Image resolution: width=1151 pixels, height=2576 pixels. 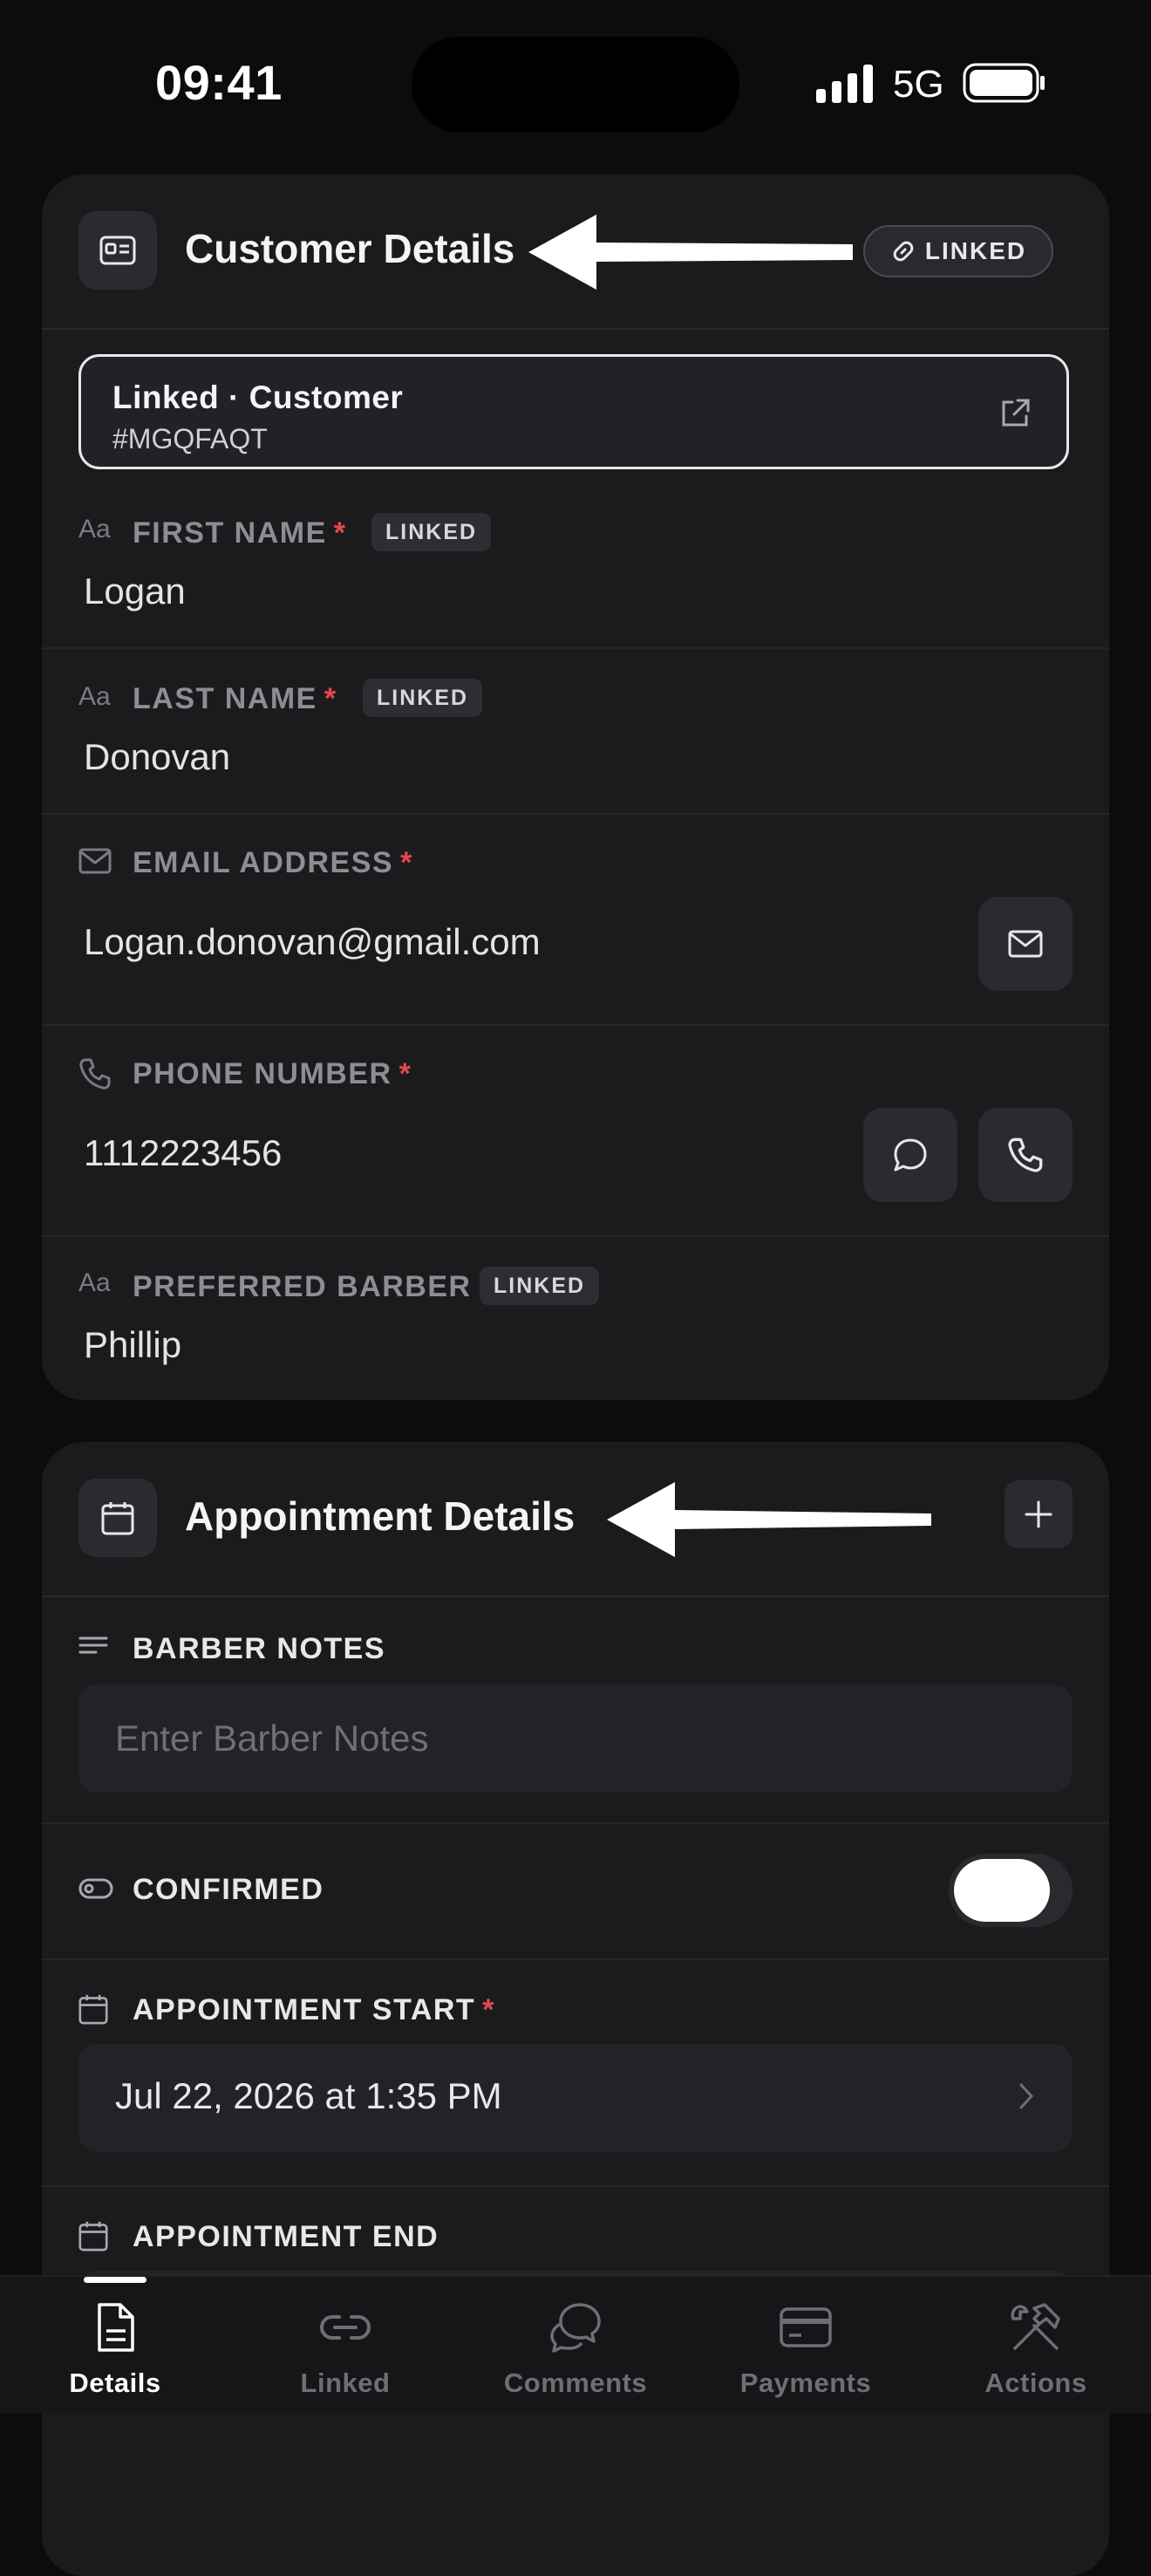 I want to click on message-button, so click(x=910, y=1155).